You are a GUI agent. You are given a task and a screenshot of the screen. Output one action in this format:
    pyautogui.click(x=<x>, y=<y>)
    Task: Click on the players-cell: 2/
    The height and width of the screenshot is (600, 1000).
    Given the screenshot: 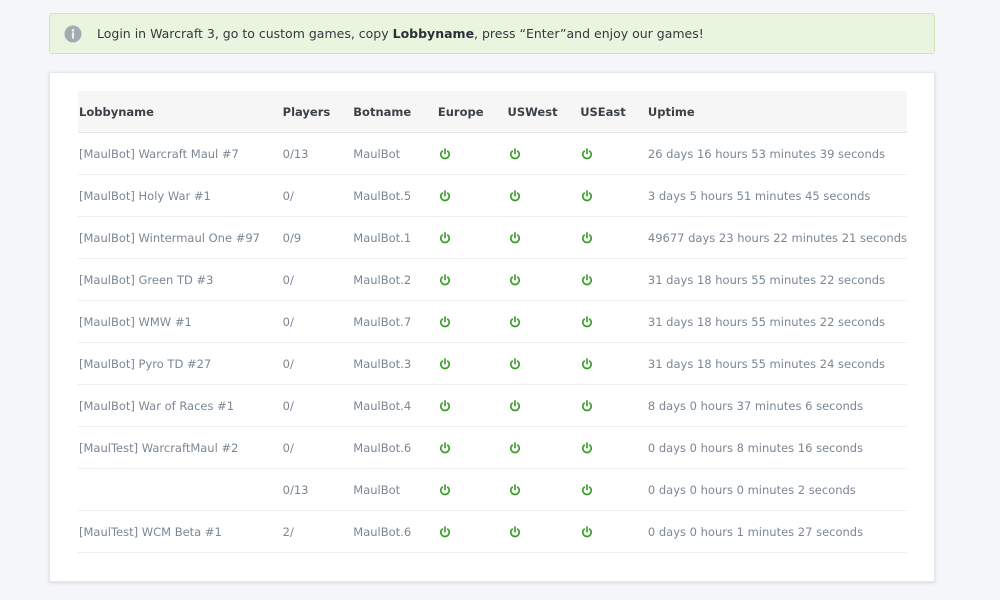 What is the action you would take?
    pyautogui.click(x=318, y=531)
    